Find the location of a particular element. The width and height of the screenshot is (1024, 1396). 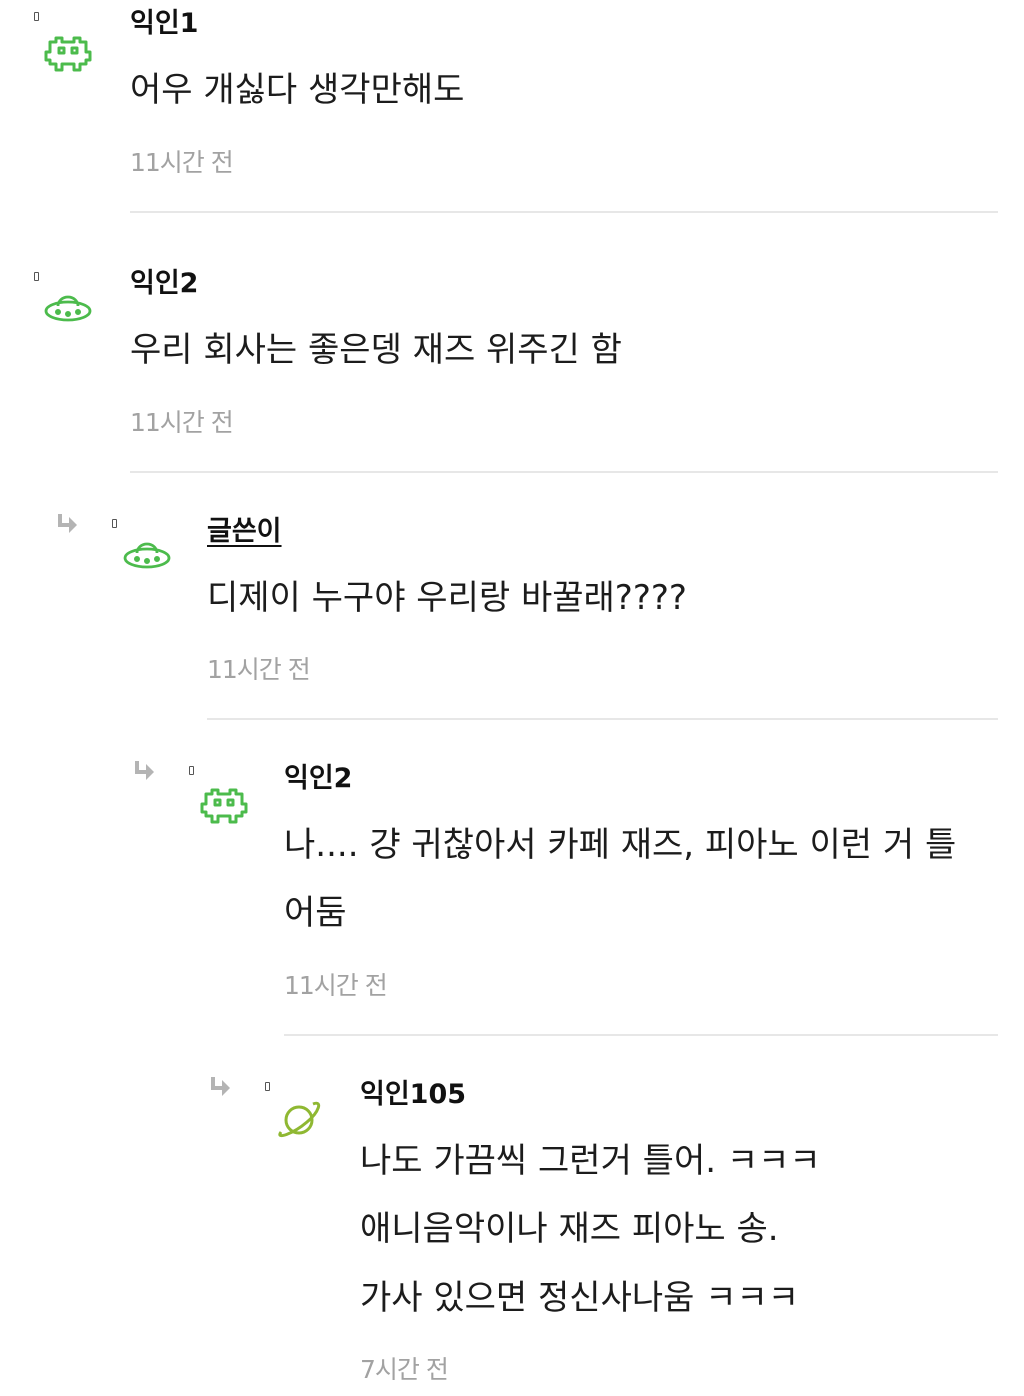

comment-text: 나.... 걍 귀찮아서 카페 재즈, 피아노 이런 거 틀 is located at coordinates (620, 845).